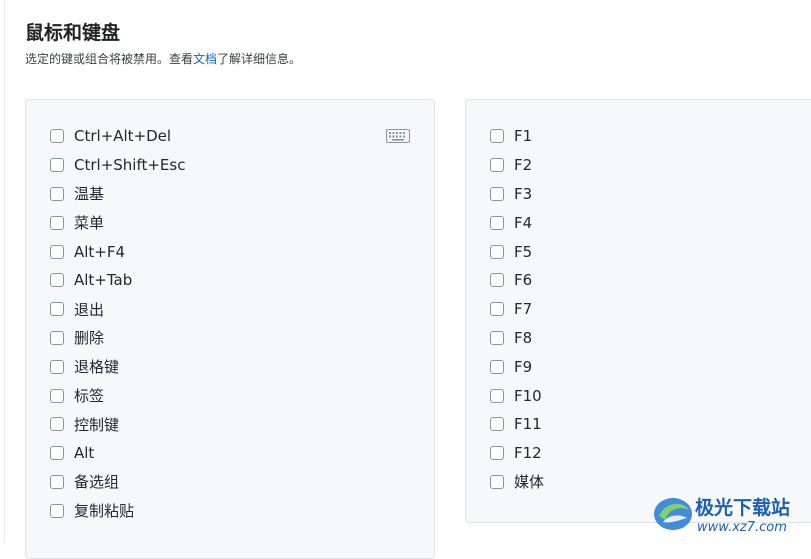 Image resolution: width=811 pixels, height=559 pixels. What do you see at coordinates (117, 194) in the screenshot?
I see `key-combo-item: 温基` at bounding box center [117, 194].